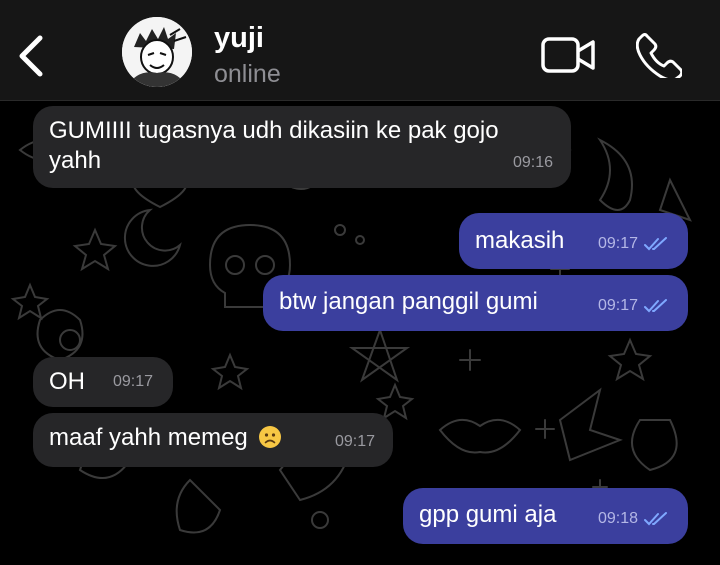 The height and width of the screenshot is (565, 720). What do you see at coordinates (617, 518) in the screenshot?
I see `message-time: 09:18` at bounding box center [617, 518].